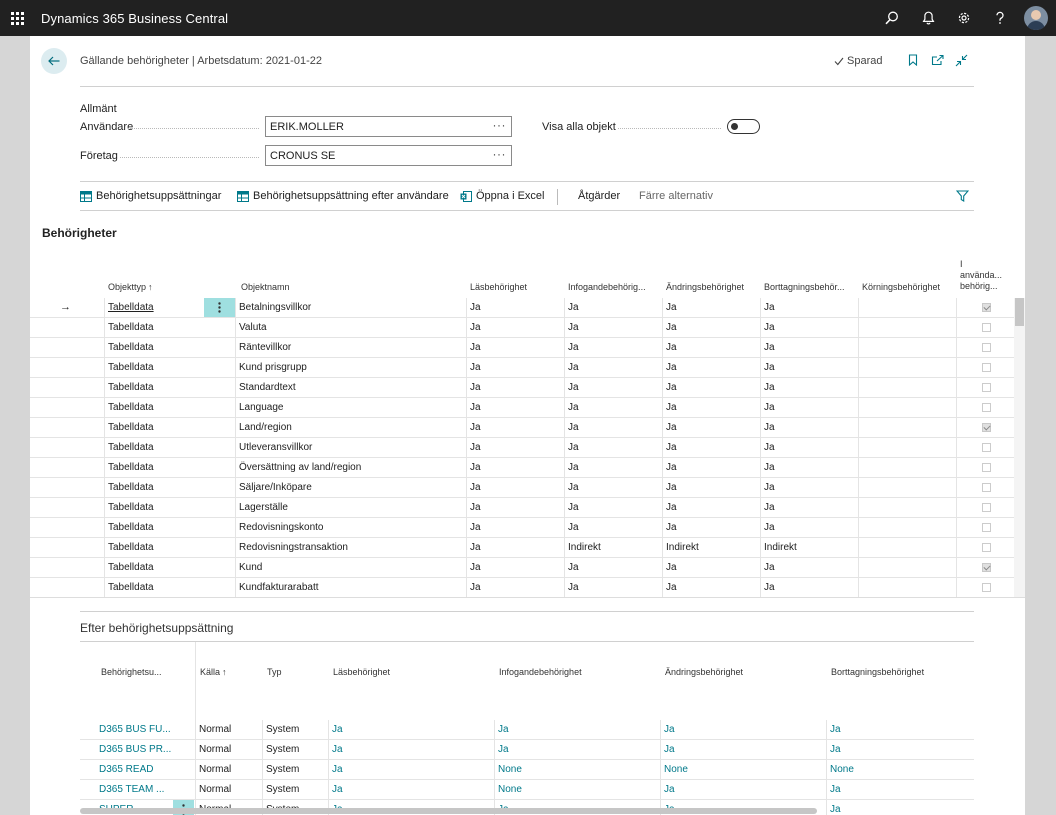 The image size is (1056, 815). I want to click on table-row: Tabelldata Utleveransvillkor Ja Ja Ja Ja, so click(522, 448).